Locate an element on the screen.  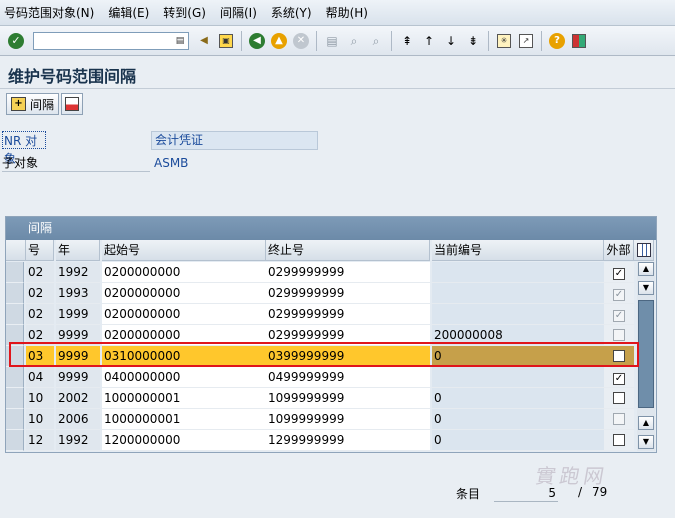
back-arrow-icon: ◀ is located at coordinates (204, 41).